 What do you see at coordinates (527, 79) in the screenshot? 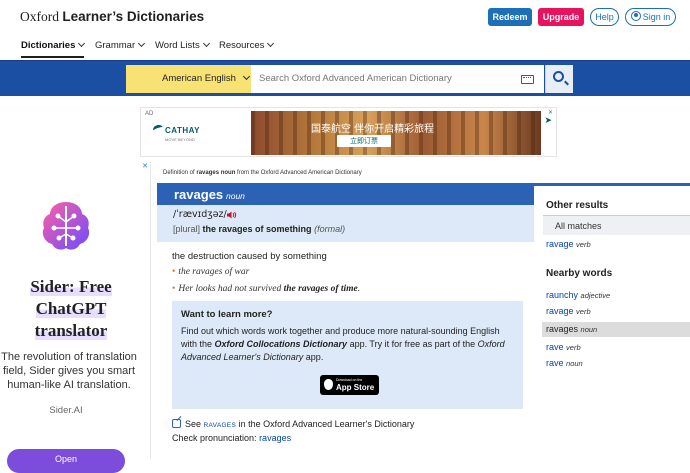
I see `keyboard-icon` at bounding box center [527, 79].